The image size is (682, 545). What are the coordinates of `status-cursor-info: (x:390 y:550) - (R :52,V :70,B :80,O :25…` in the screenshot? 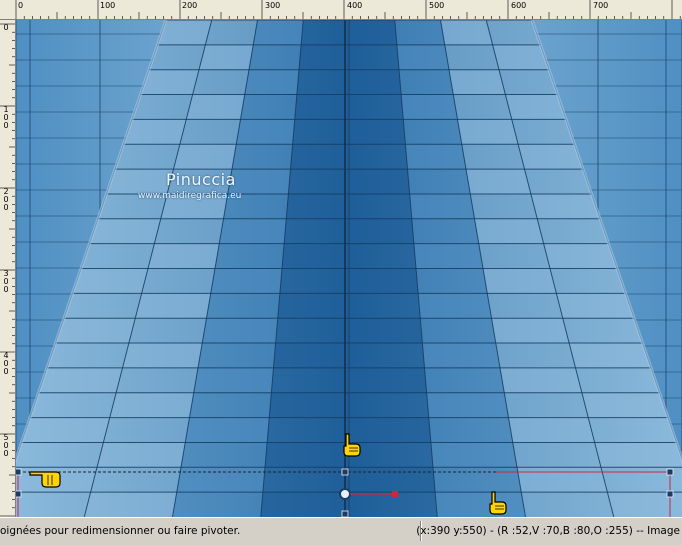 It's located at (548, 531).